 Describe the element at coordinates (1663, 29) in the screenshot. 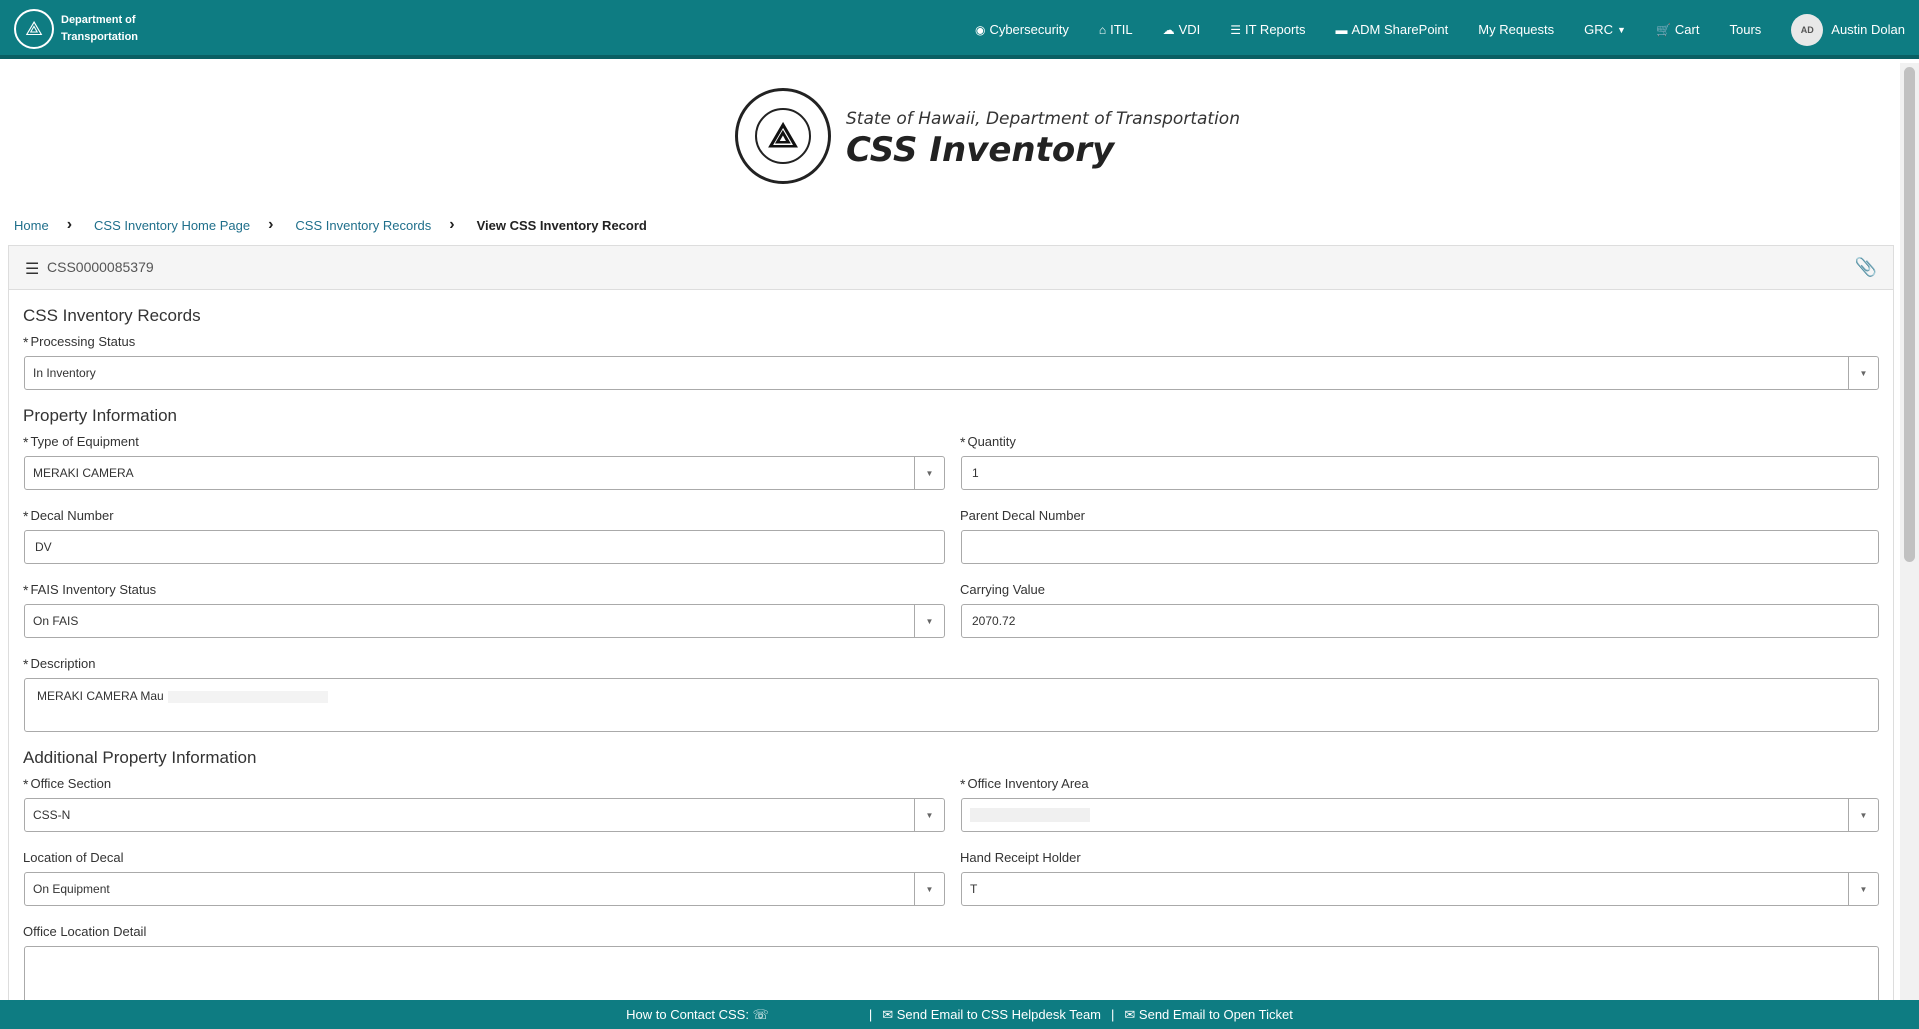

I see `cart-icon: 🛒` at that location.